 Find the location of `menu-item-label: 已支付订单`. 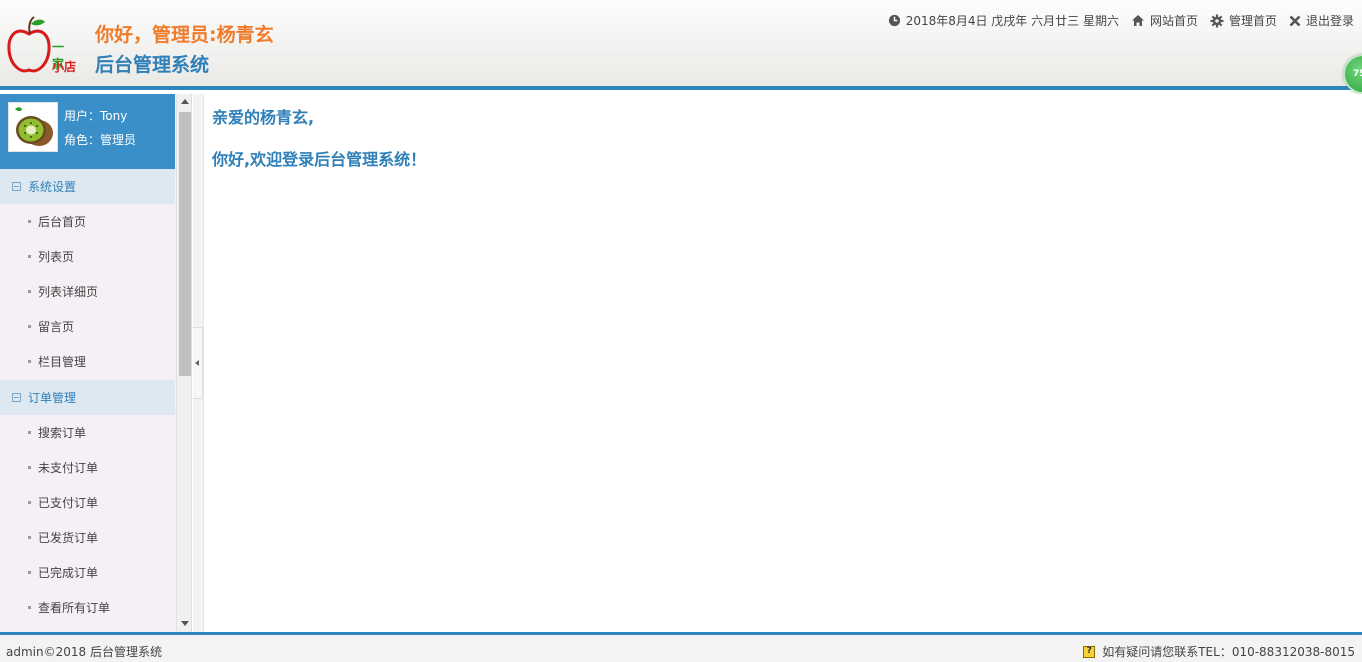

menu-item-label: 已支付订单 is located at coordinates (68, 503).